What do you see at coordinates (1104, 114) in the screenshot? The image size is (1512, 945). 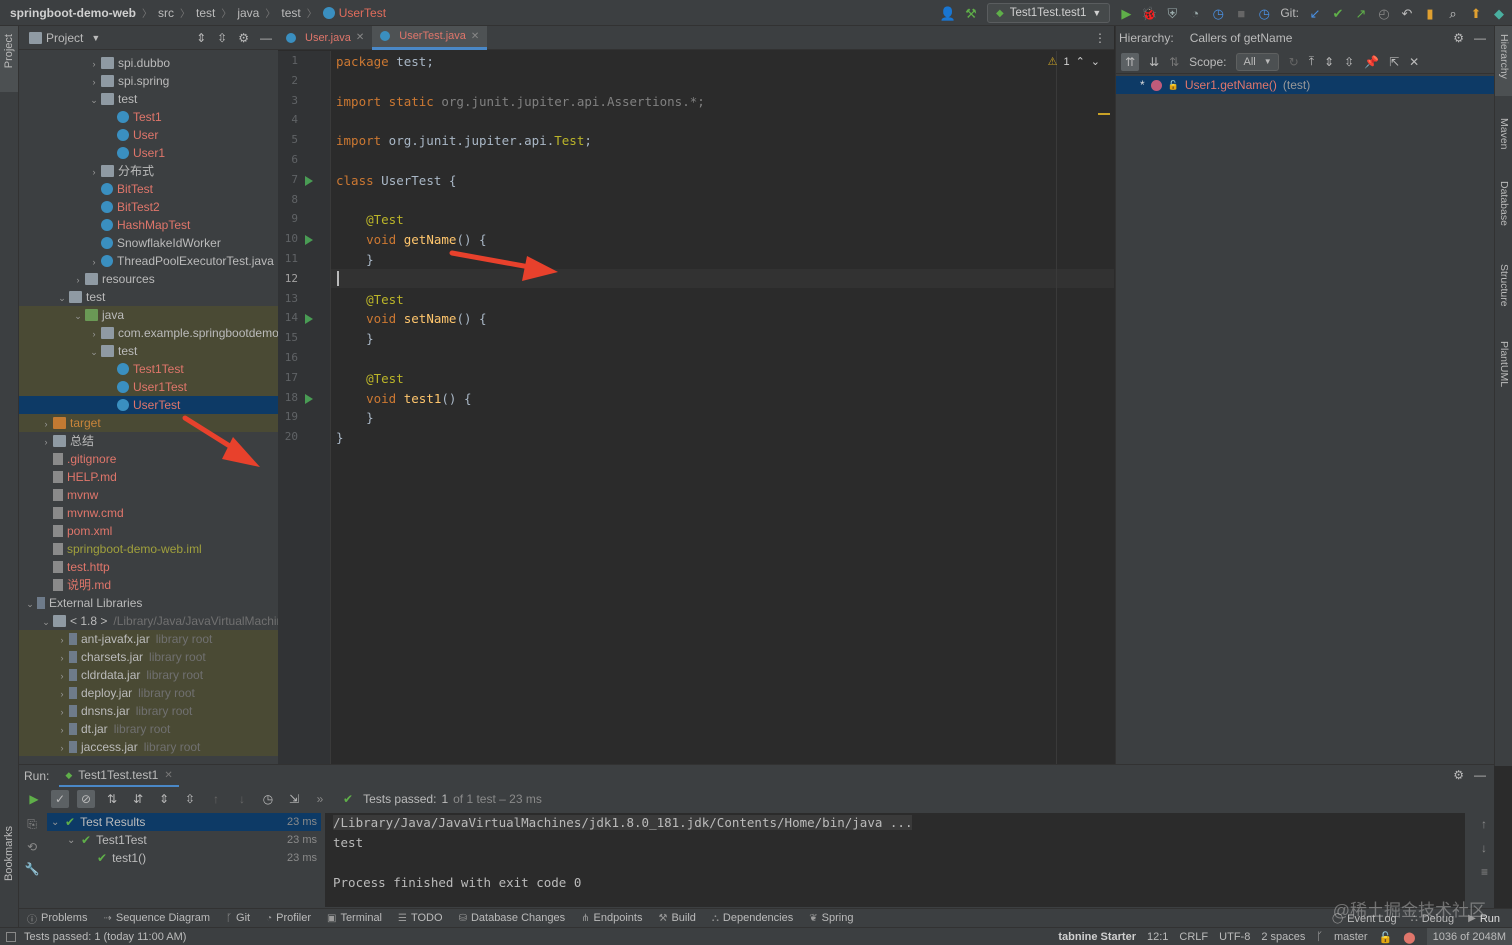 I see `warning-stripe-mark` at bounding box center [1104, 114].